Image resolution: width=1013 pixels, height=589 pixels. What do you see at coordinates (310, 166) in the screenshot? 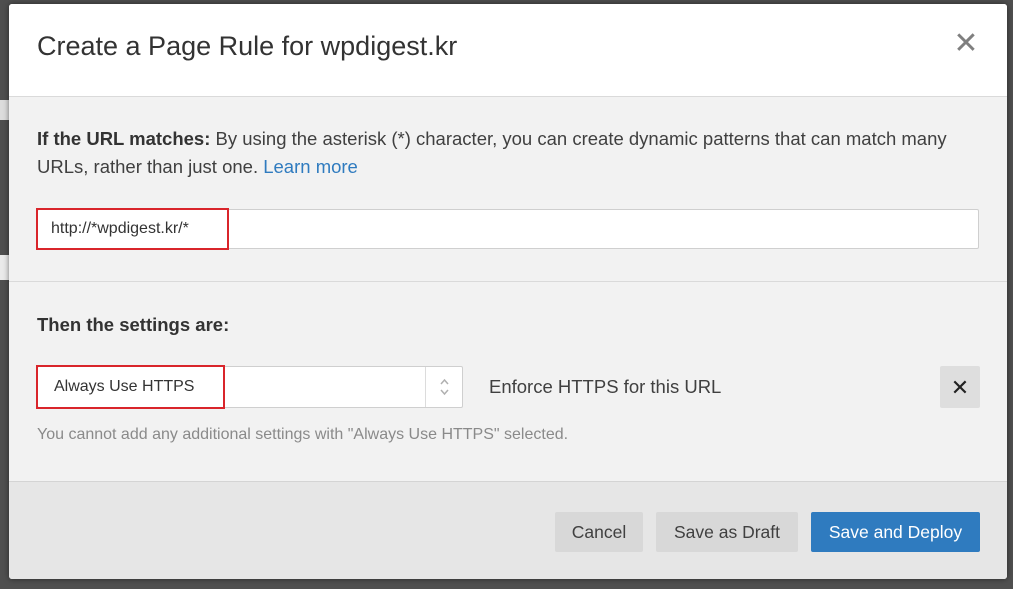
I see `learn-more-link: Learn more` at bounding box center [310, 166].